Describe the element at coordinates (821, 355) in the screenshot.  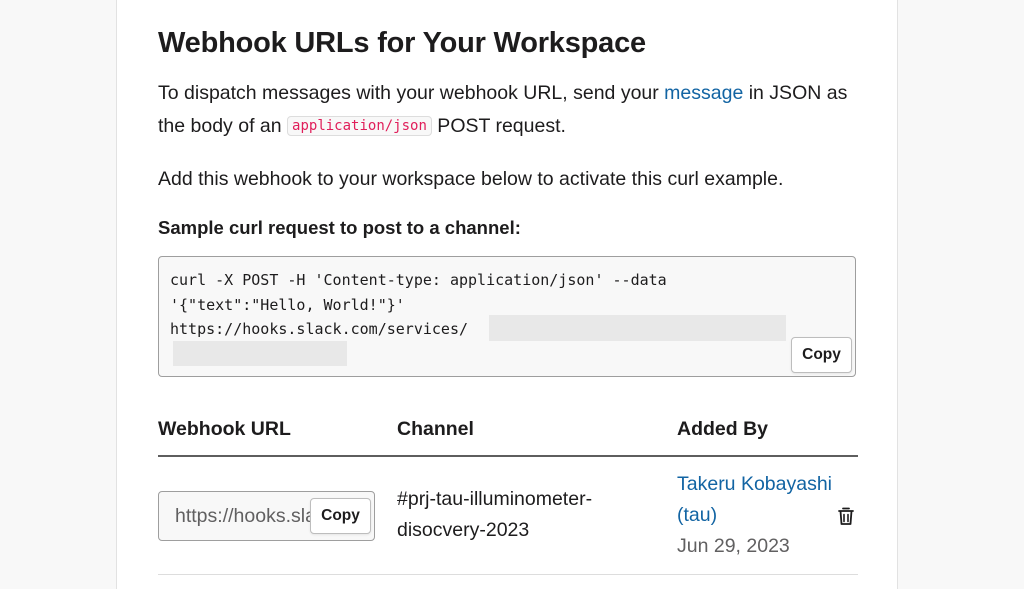
I see `copy-curl-button: Copy` at that location.